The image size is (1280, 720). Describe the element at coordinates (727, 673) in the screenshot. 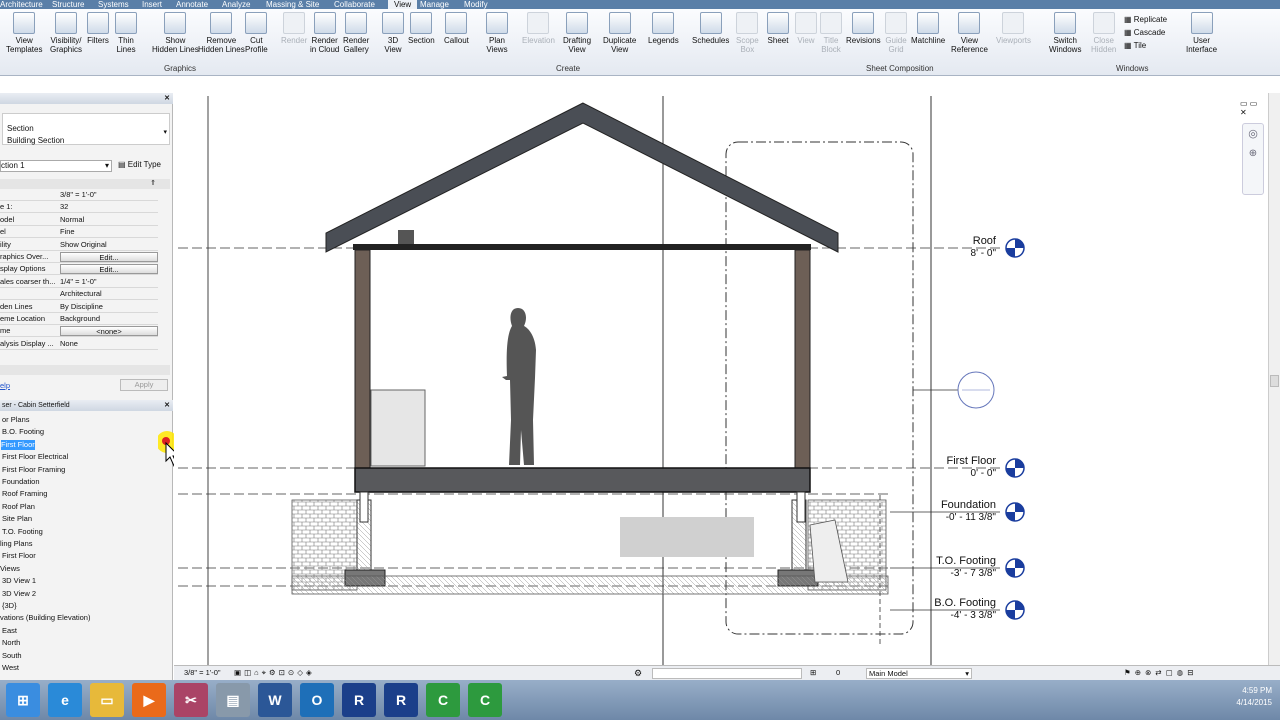

I see `workset-dropdown` at that location.